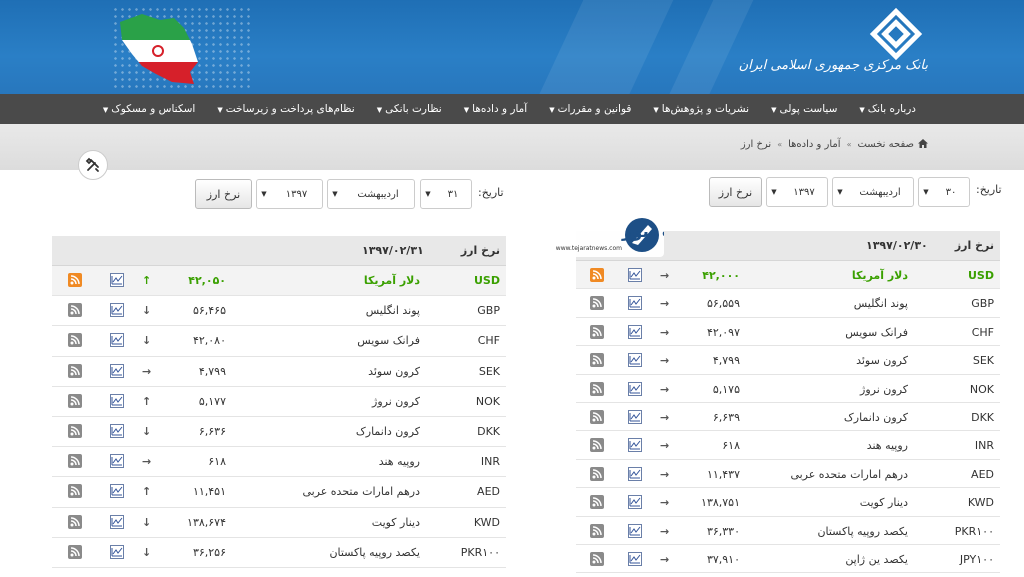 The width and height of the screenshot is (1024, 577). What do you see at coordinates (223, 194) in the screenshot?
I see `exchange-rate-button-left: نرخ ارز` at bounding box center [223, 194].